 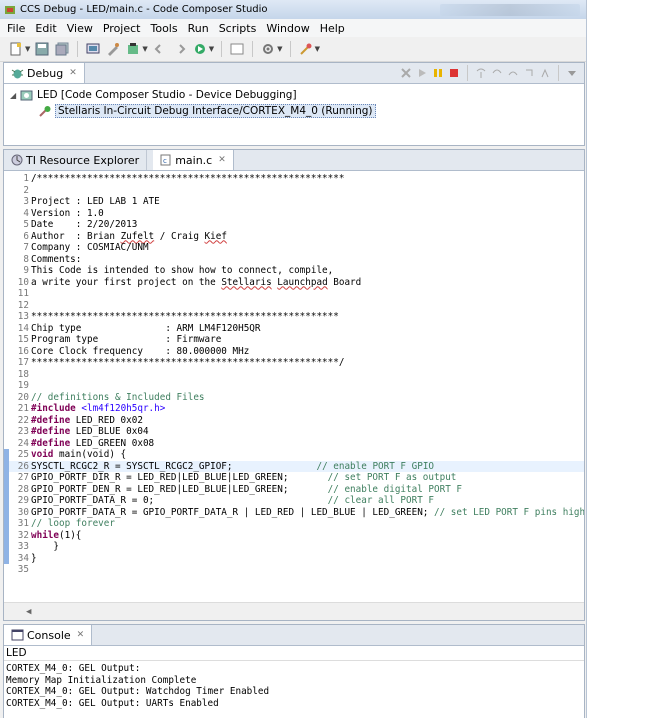 What do you see at coordinates (48, 635) in the screenshot?
I see `tab-console: Console ✕` at bounding box center [48, 635].